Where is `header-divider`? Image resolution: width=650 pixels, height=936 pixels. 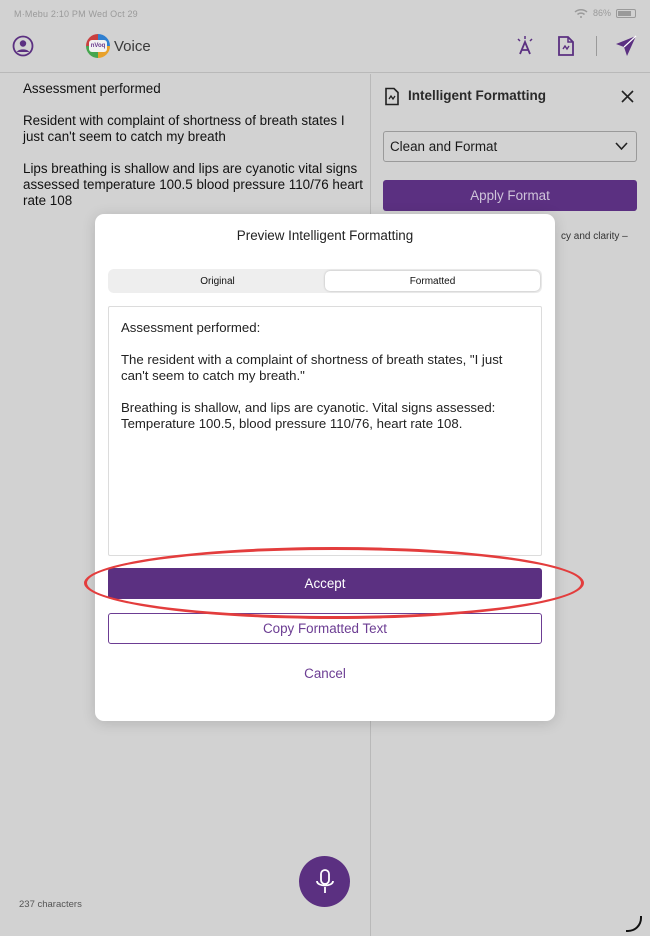 header-divider is located at coordinates (596, 46).